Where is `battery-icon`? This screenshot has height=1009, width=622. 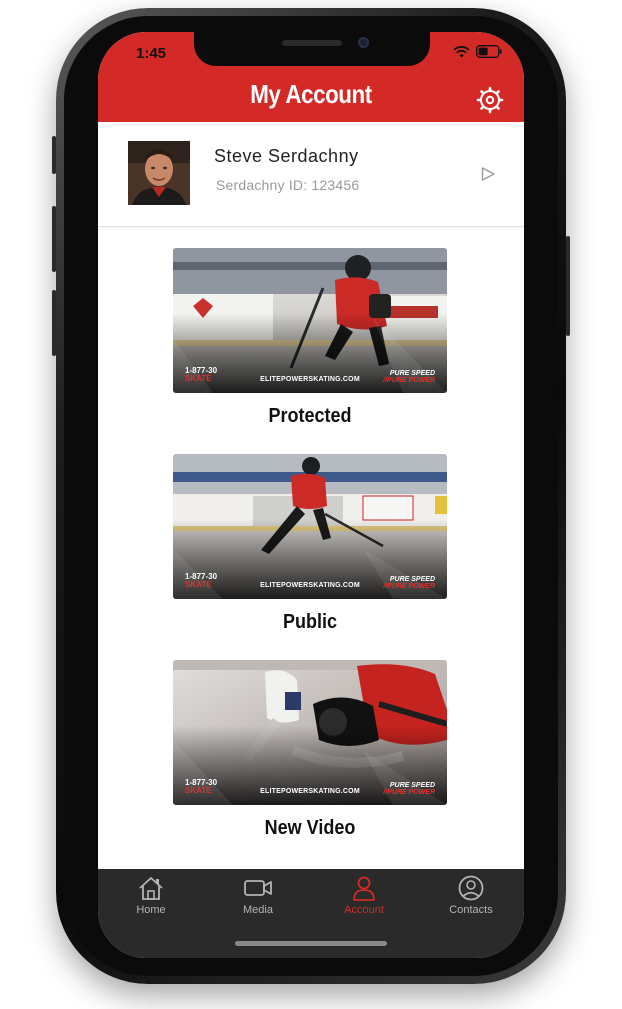
battery-icon is located at coordinates (489, 51).